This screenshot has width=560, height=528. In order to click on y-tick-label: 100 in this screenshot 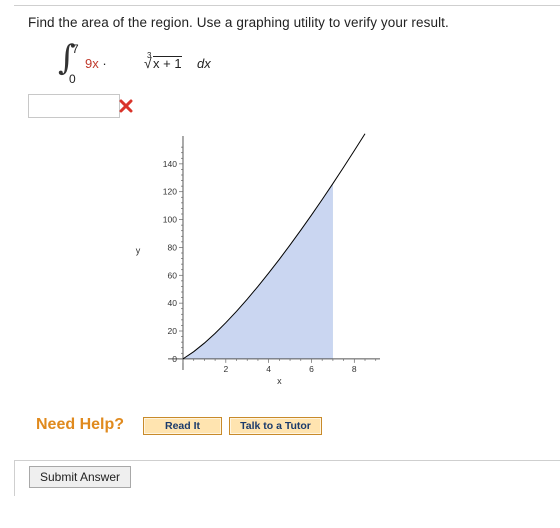, I will do `click(170, 220)`.